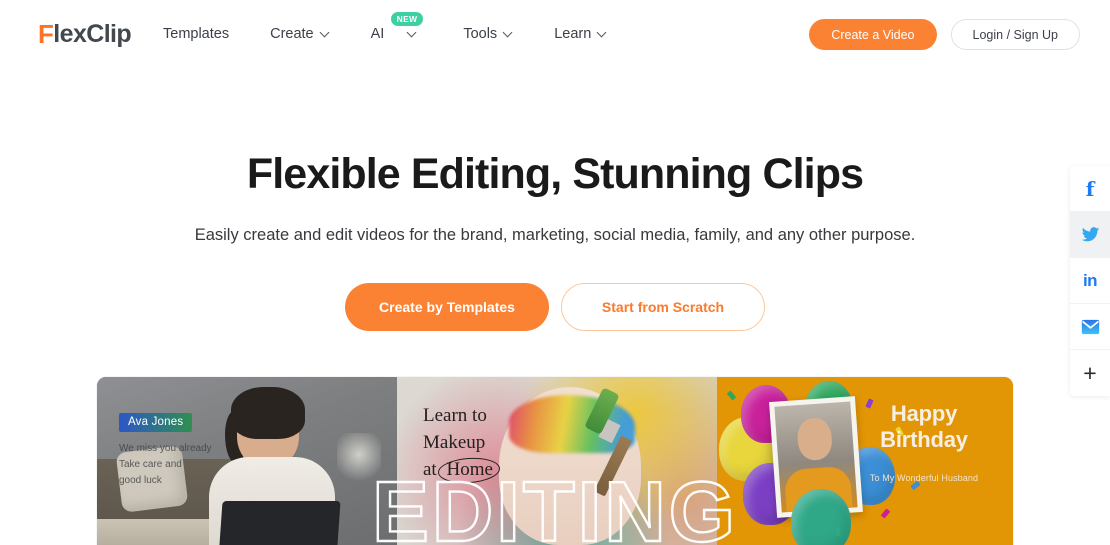 The image size is (1110, 545). Describe the element at coordinates (92, 33) in the screenshot. I see `logo-wordmark: lexClip` at that location.